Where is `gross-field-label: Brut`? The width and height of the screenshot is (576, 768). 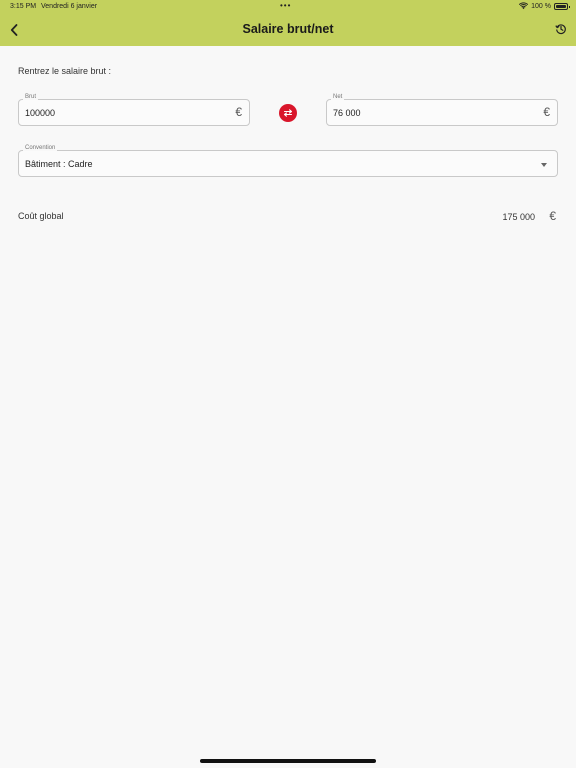
gross-field-label: Brut is located at coordinates (31, 97).